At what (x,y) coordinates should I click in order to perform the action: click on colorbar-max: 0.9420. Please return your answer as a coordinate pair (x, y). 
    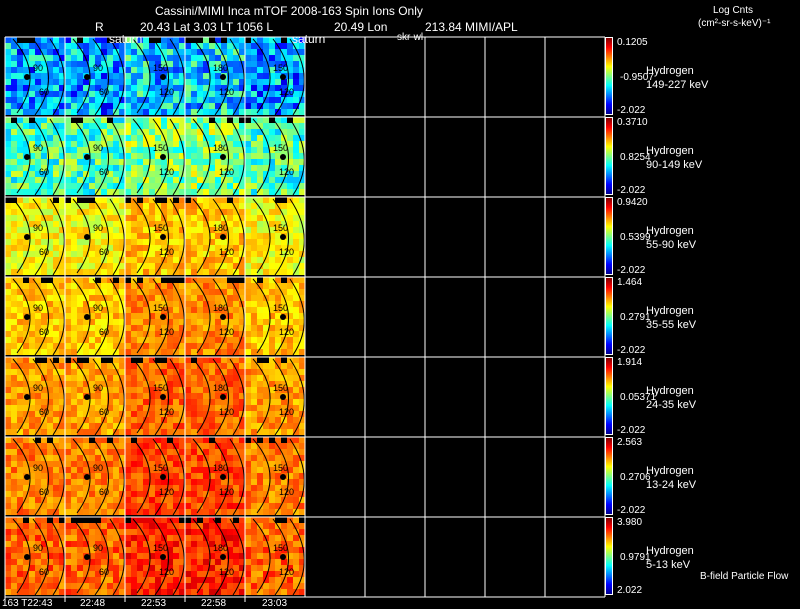
    Looking at the image, I should click on (632, 202).